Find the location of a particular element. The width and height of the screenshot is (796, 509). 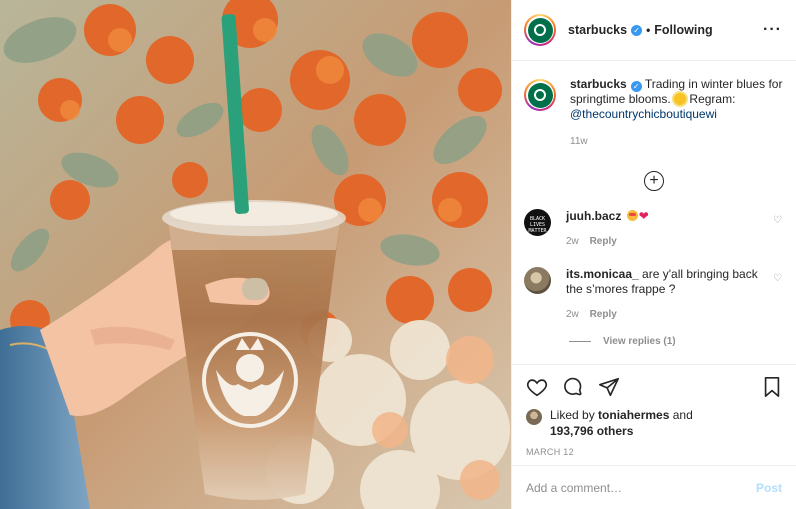

likes-count-button: 193,796 others is located at coordinates (591, 431).